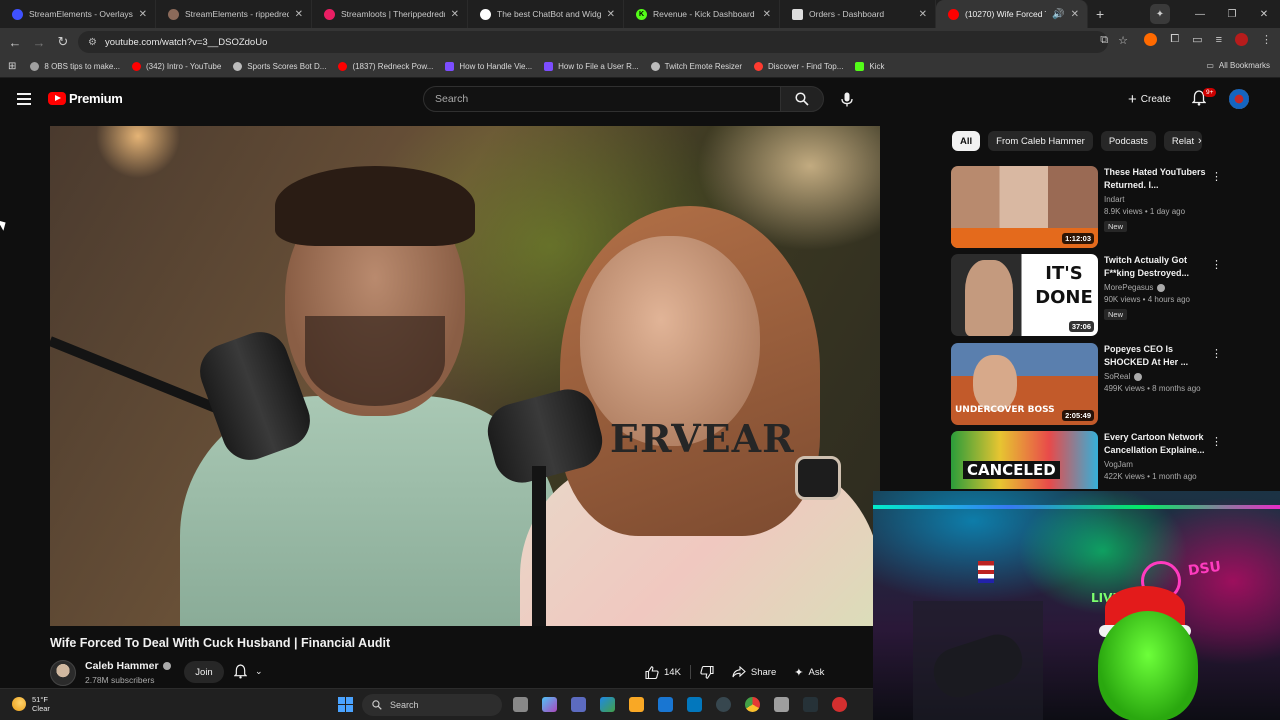  Describe the element at coordinates (810, 704) in the screenshot. I see `terminal-icon` at that location.